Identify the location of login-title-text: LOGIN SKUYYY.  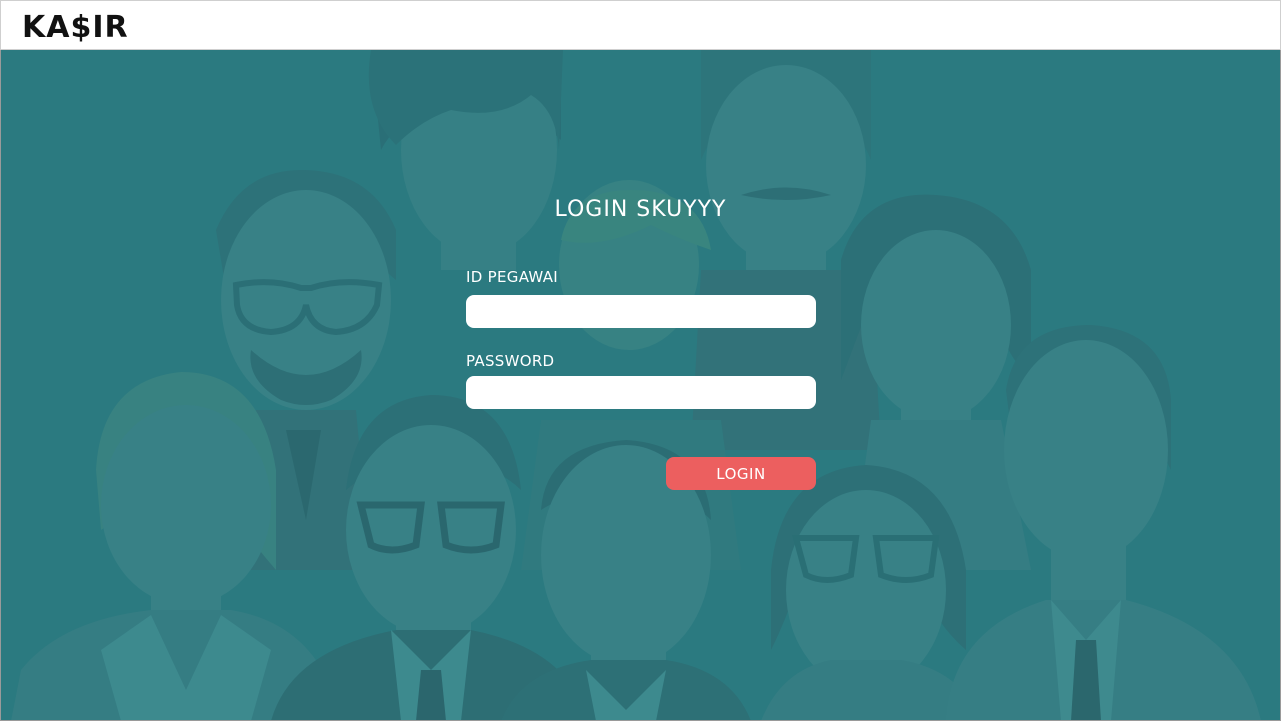
(640, 209).